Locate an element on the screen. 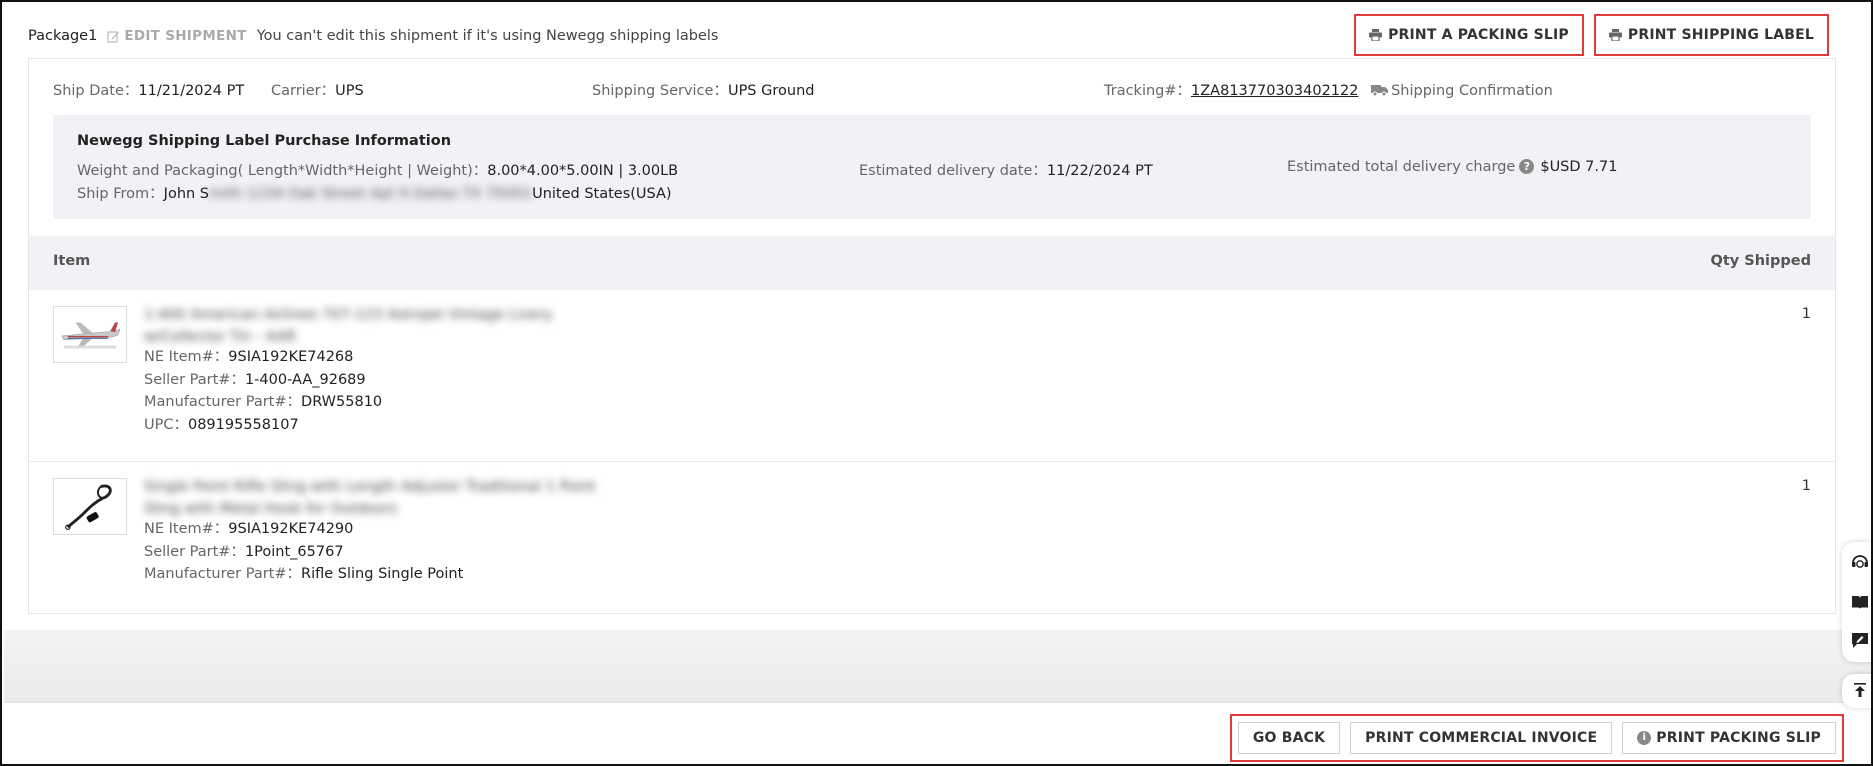 This screenshot has width=1873, height=766. info-icon: i is located at coordinates (1644, 738).